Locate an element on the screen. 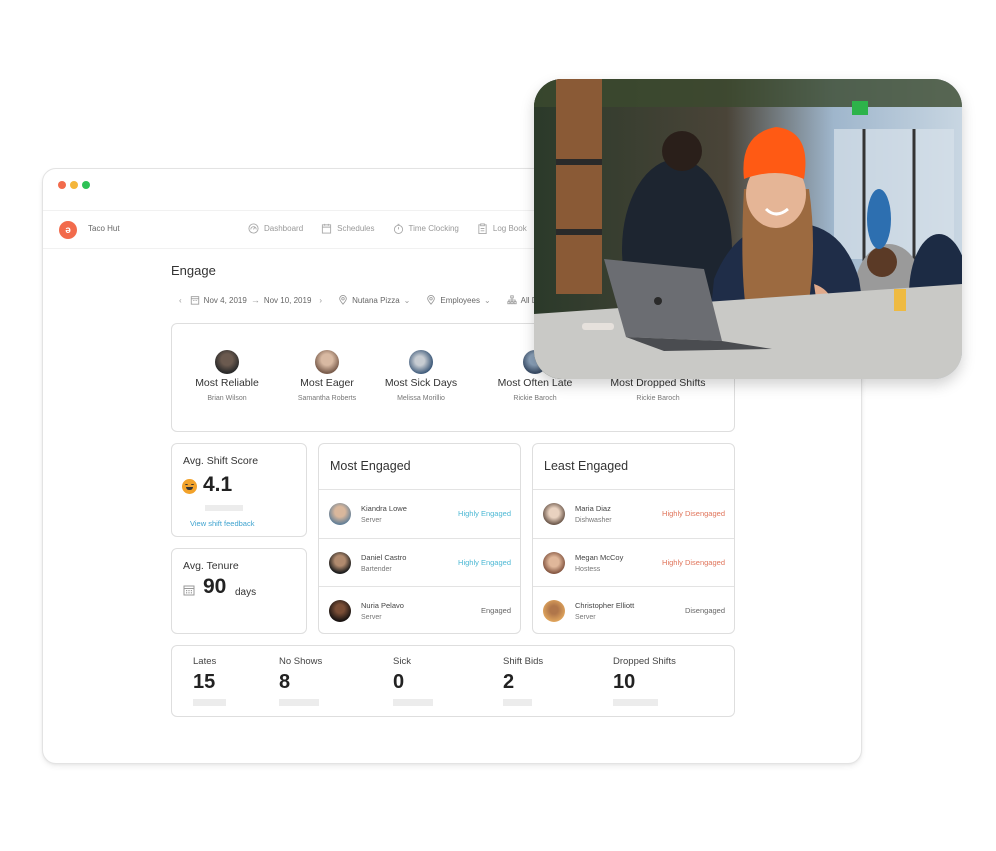 The height and width of the screenshot is (851, 996). nav-time-clocking-label: Time Clocking is located at coordinates (433, 228).